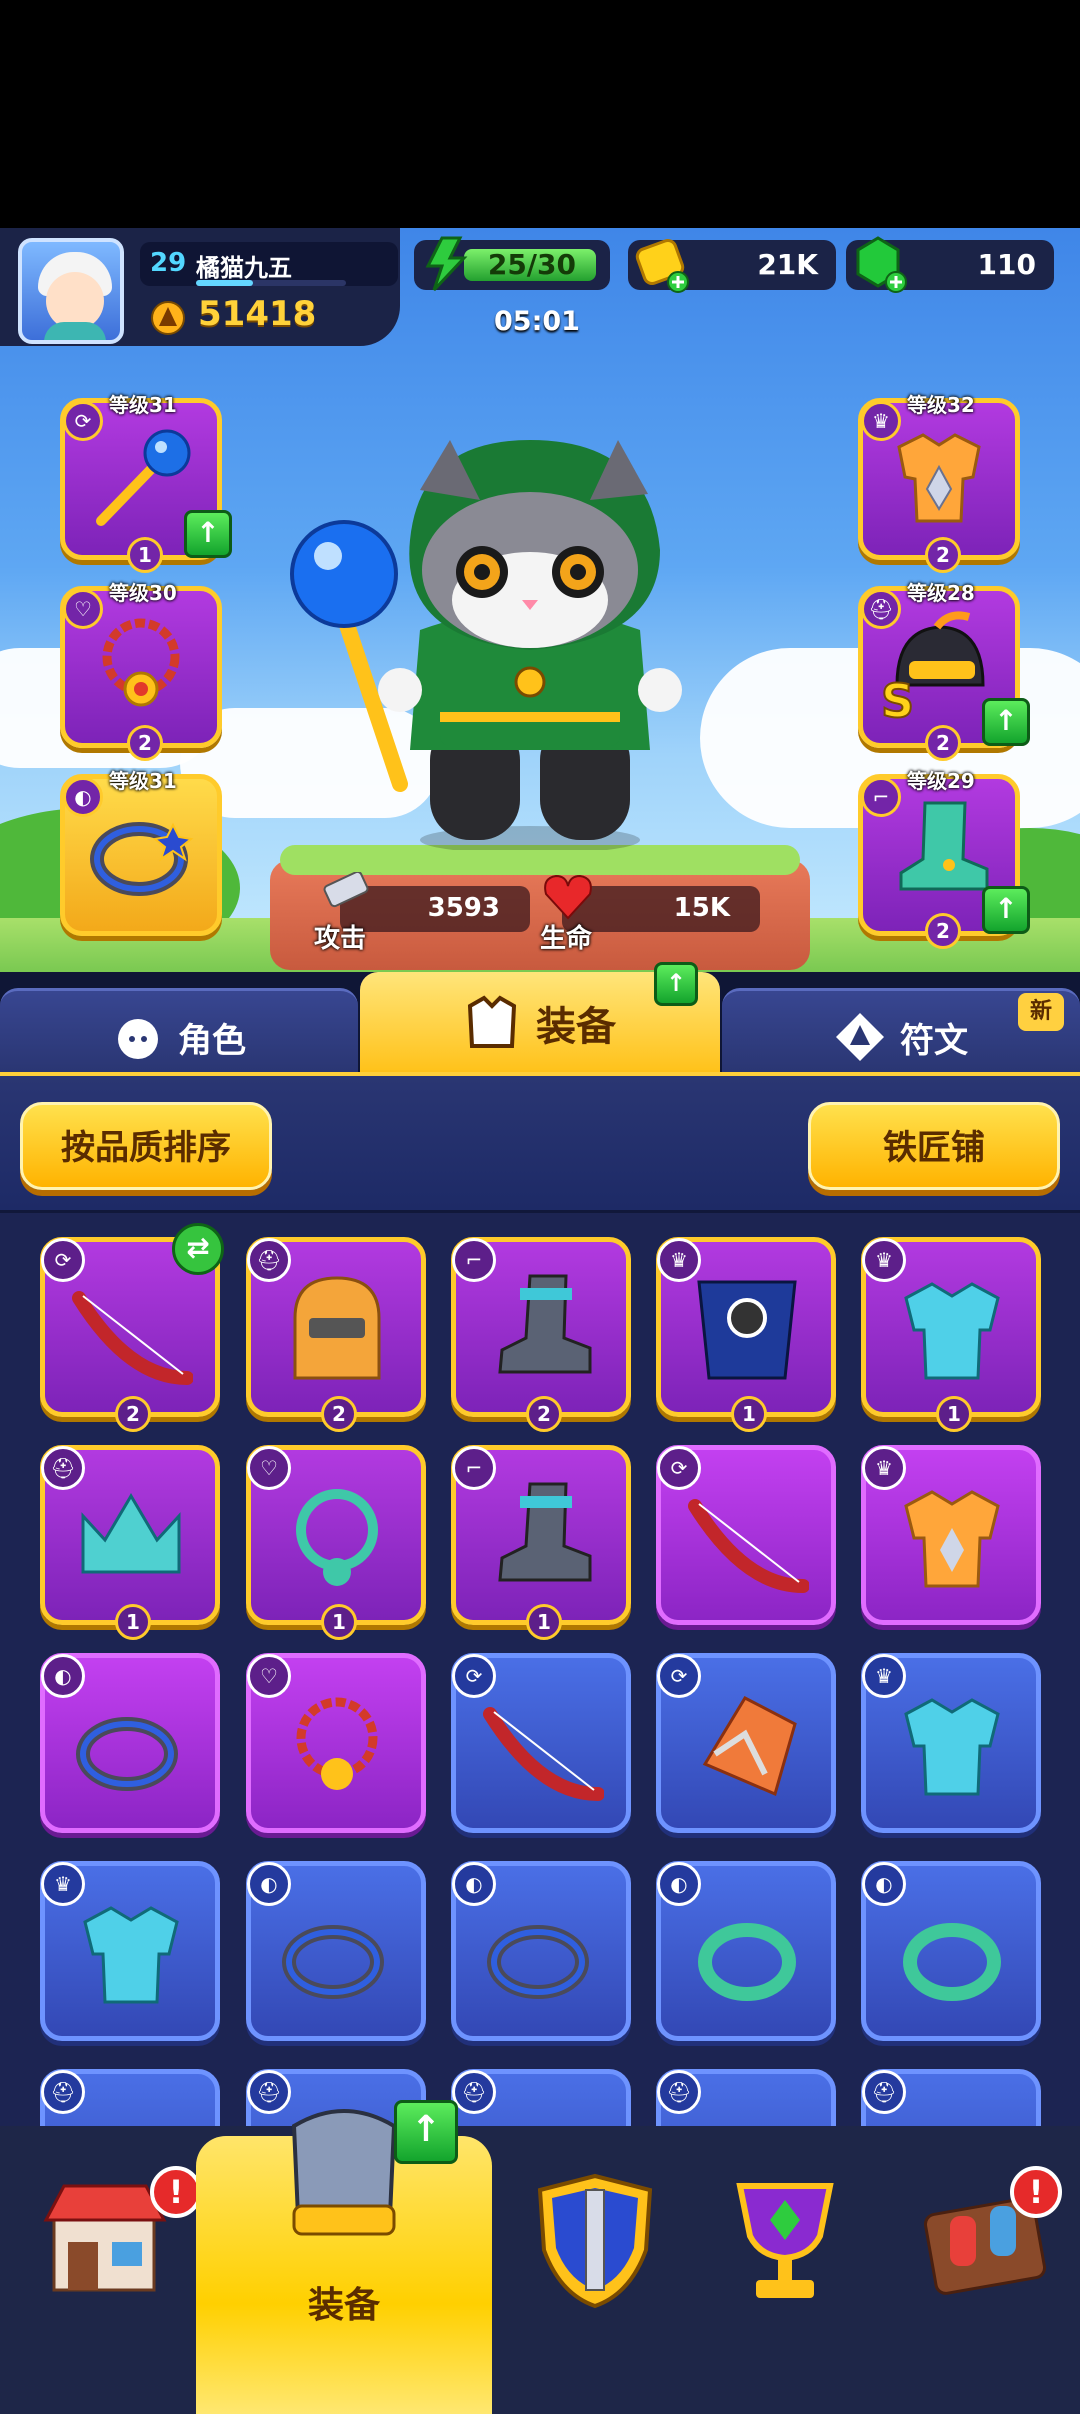 This screenshot has width=1080, height=2414. I want to click on tab-role: 角色, so click(179, 1030).